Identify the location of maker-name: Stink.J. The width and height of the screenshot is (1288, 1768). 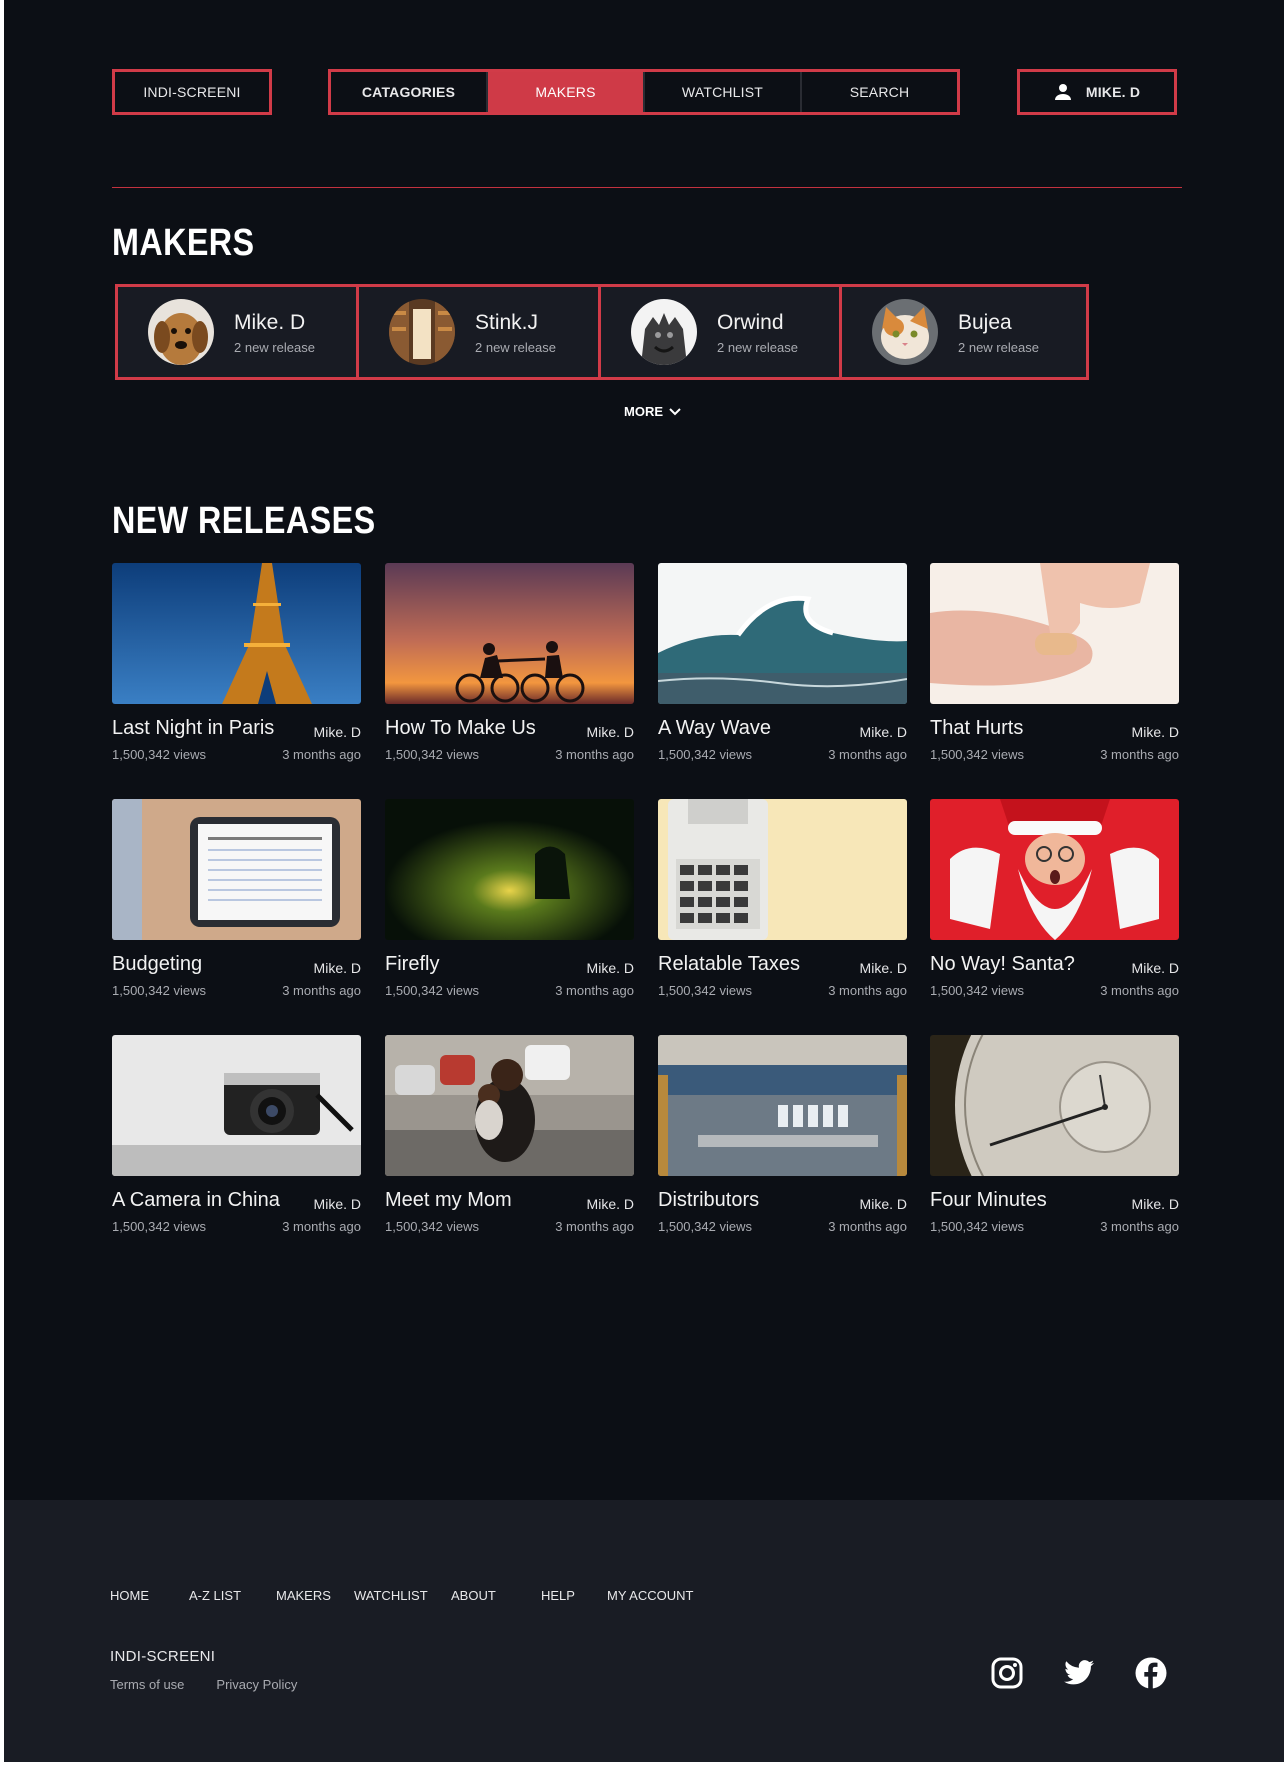
(507, 322).